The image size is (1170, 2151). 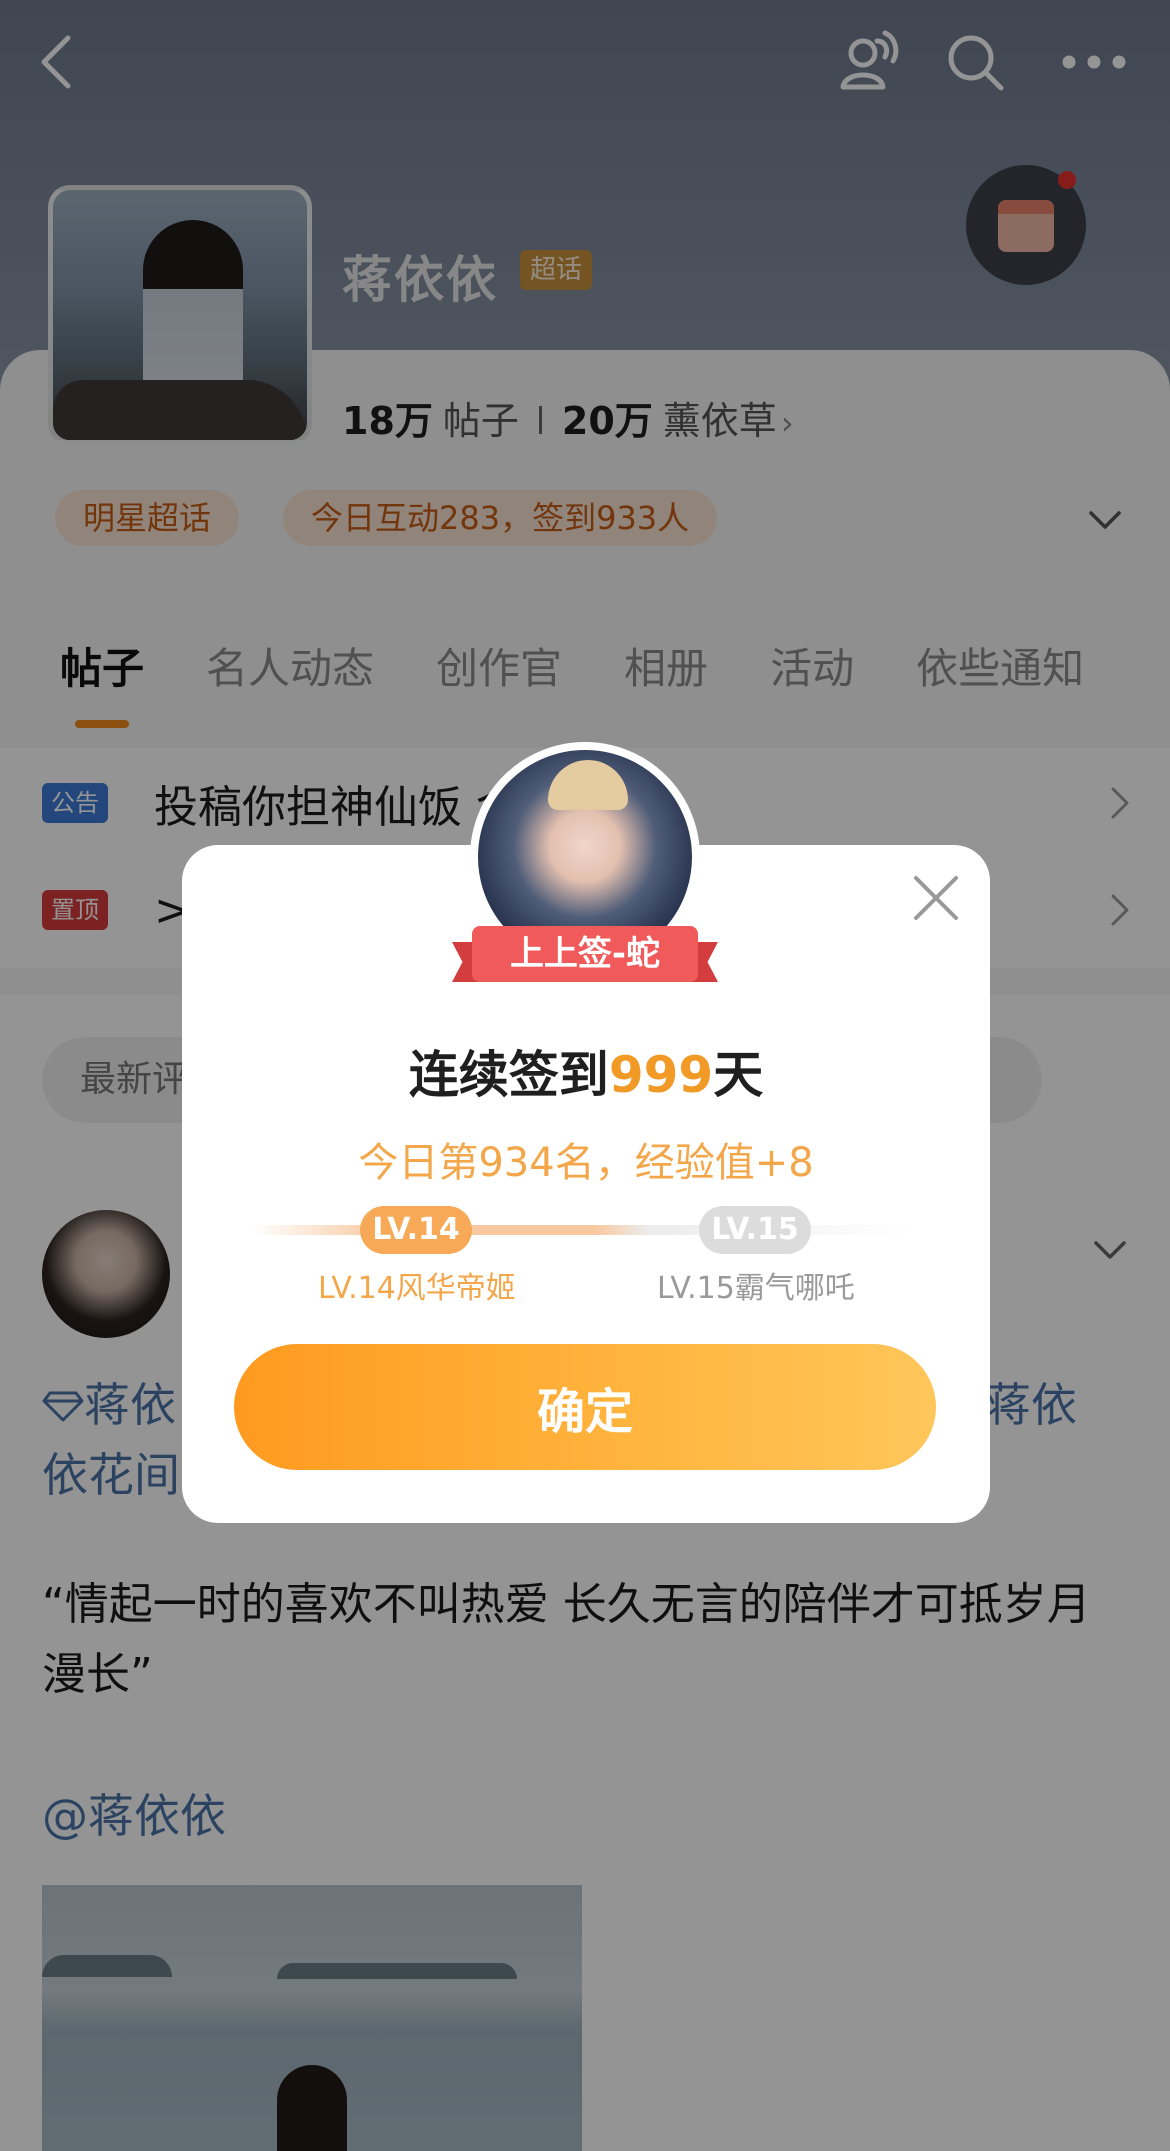 What do you see at coordinates (417, 1288) in the screenshot?
I see `current-level-name: LV.14风华帝姬` at bounding box center [417, 1288].